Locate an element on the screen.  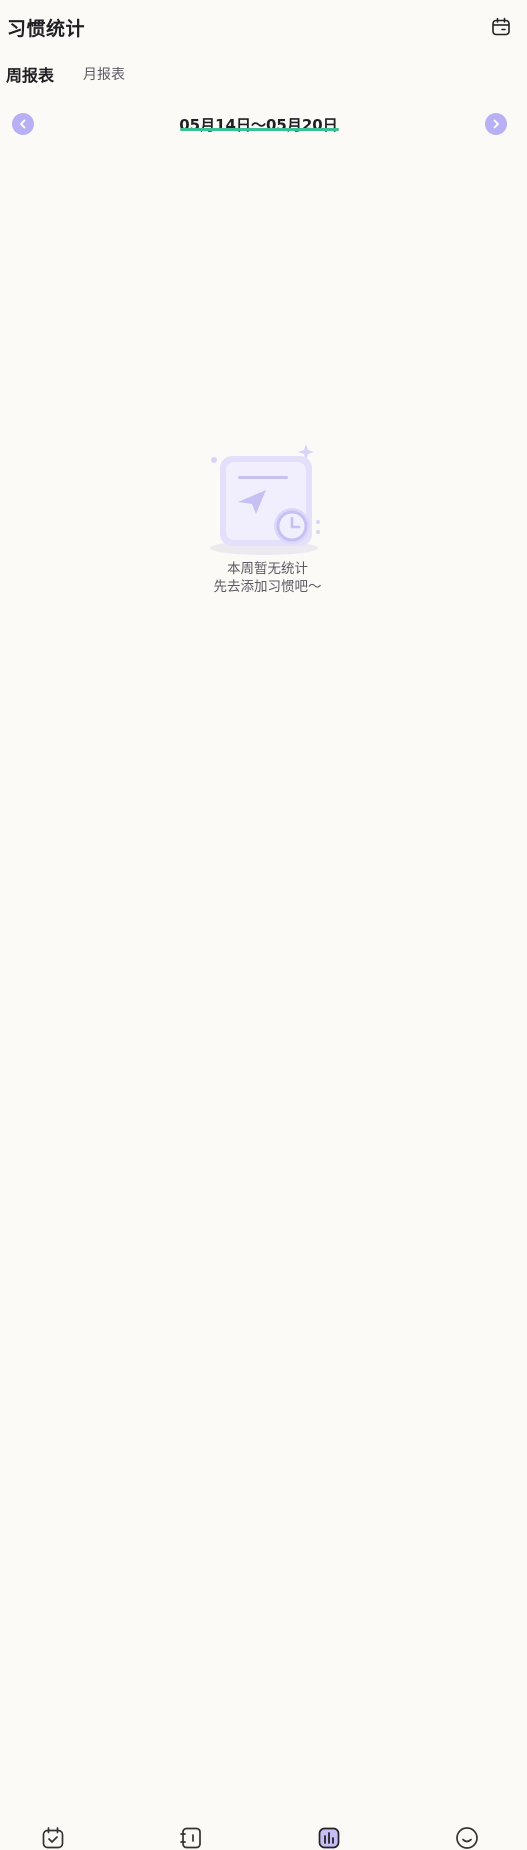
nav-item-notebook is located at coordinates (191, 1838).